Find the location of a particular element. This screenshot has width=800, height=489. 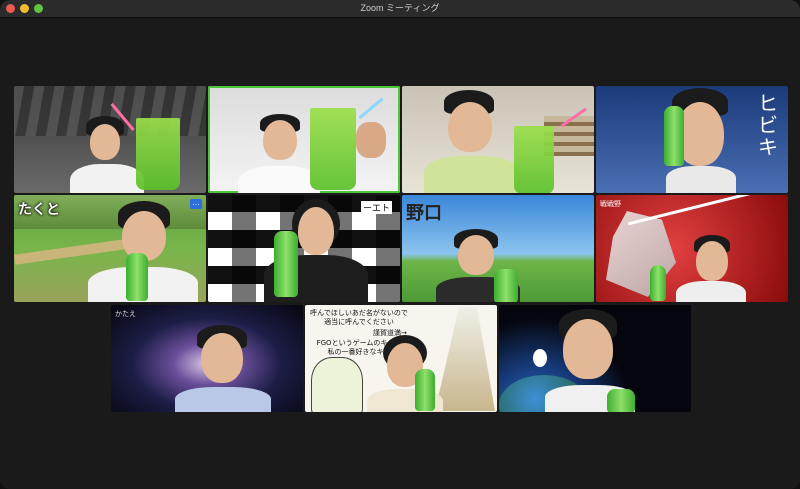

anime-character is located at coordinates (465, 359).